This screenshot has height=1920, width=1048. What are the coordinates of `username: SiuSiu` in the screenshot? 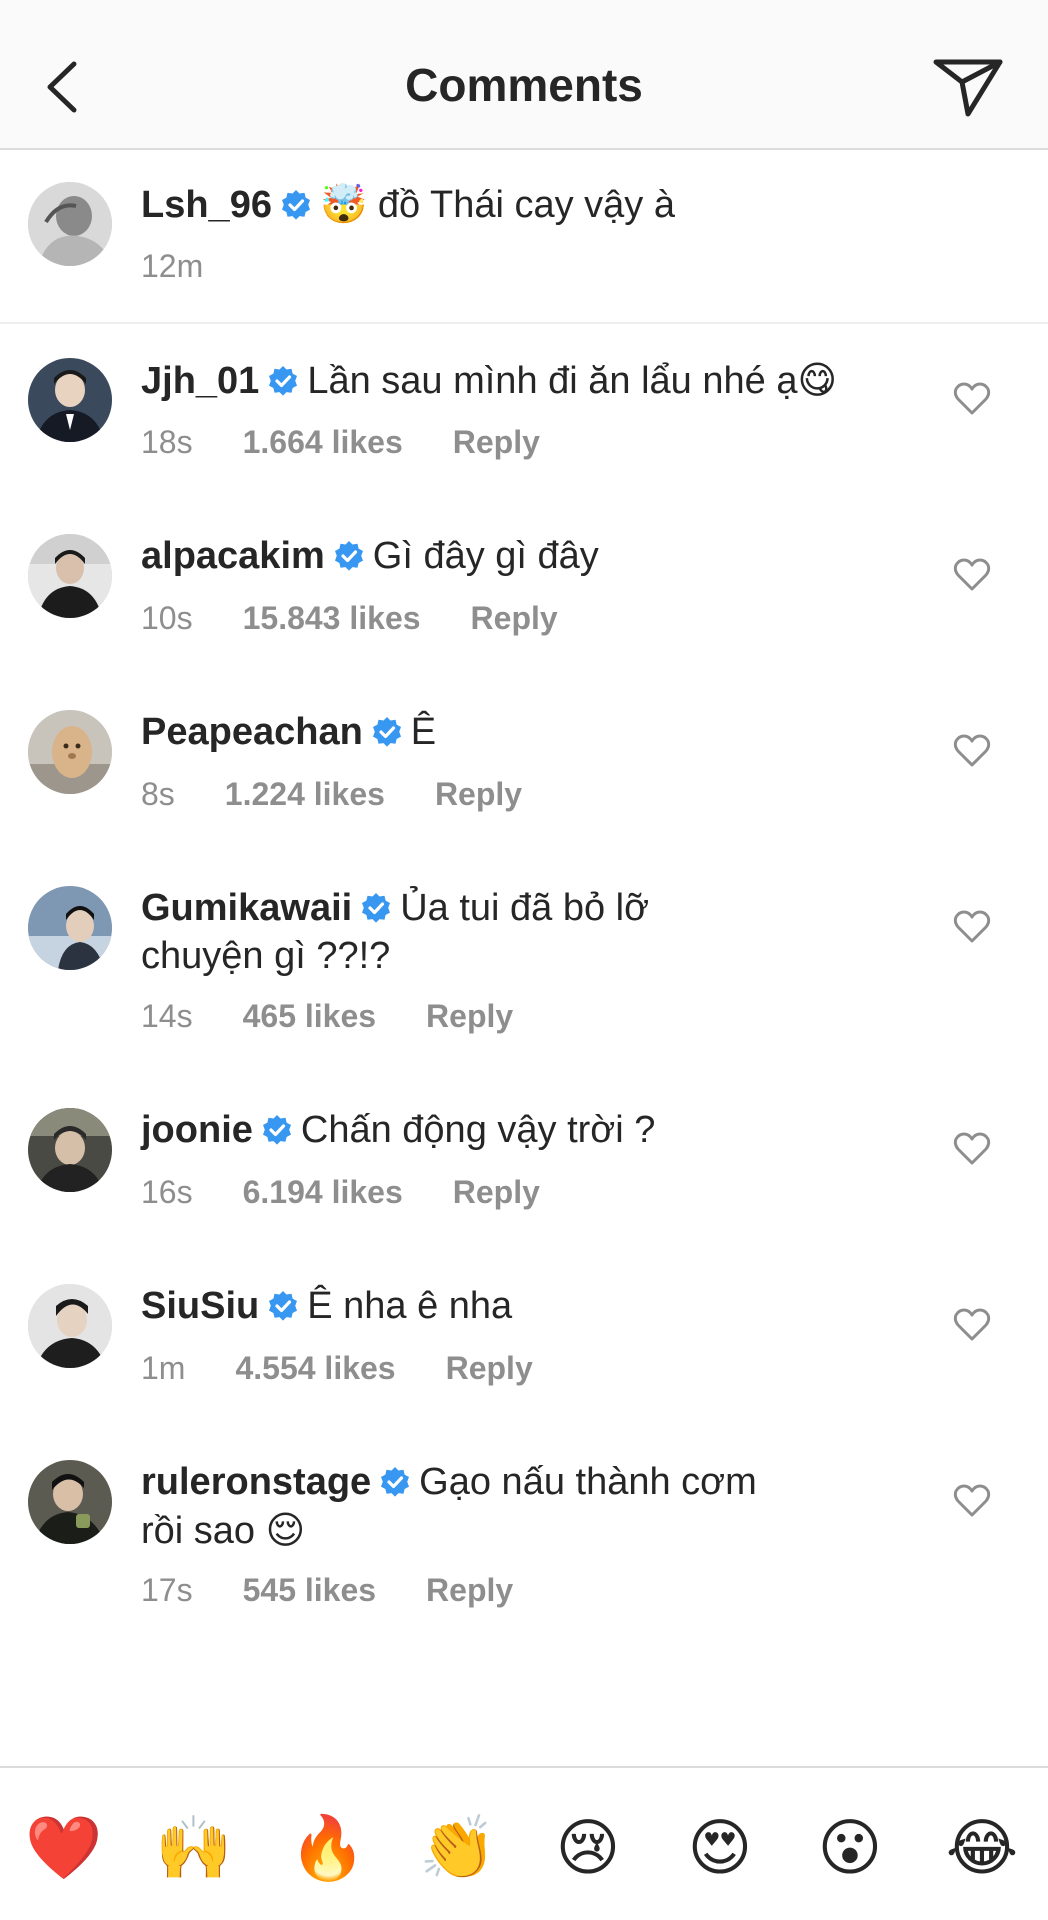 It's located at (200, 1306).